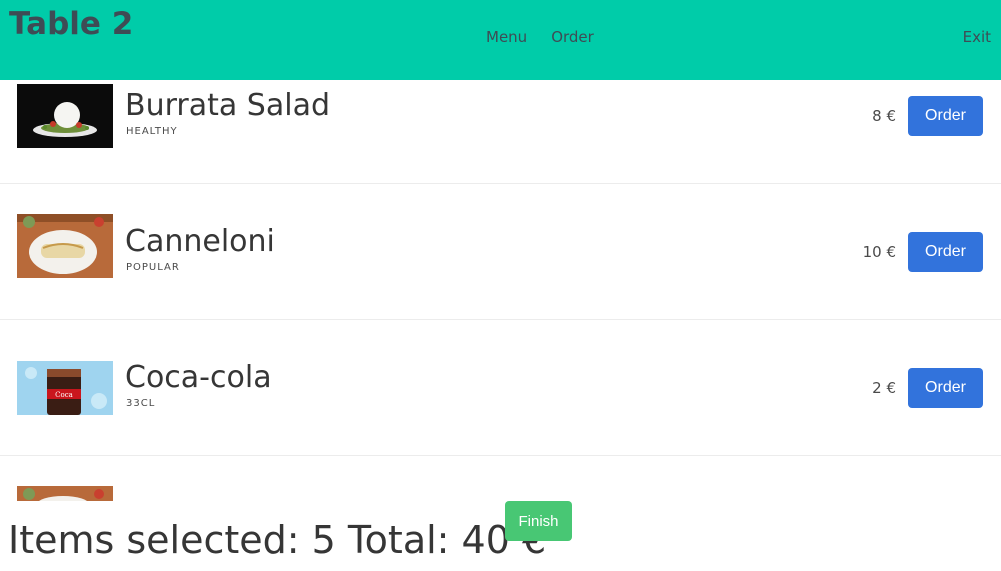 The image size is (1001, 571). What do you see at coordinates (879, 252) in the screenshot?
I see `item-price: 10 €` at bounding box center [879, 252].